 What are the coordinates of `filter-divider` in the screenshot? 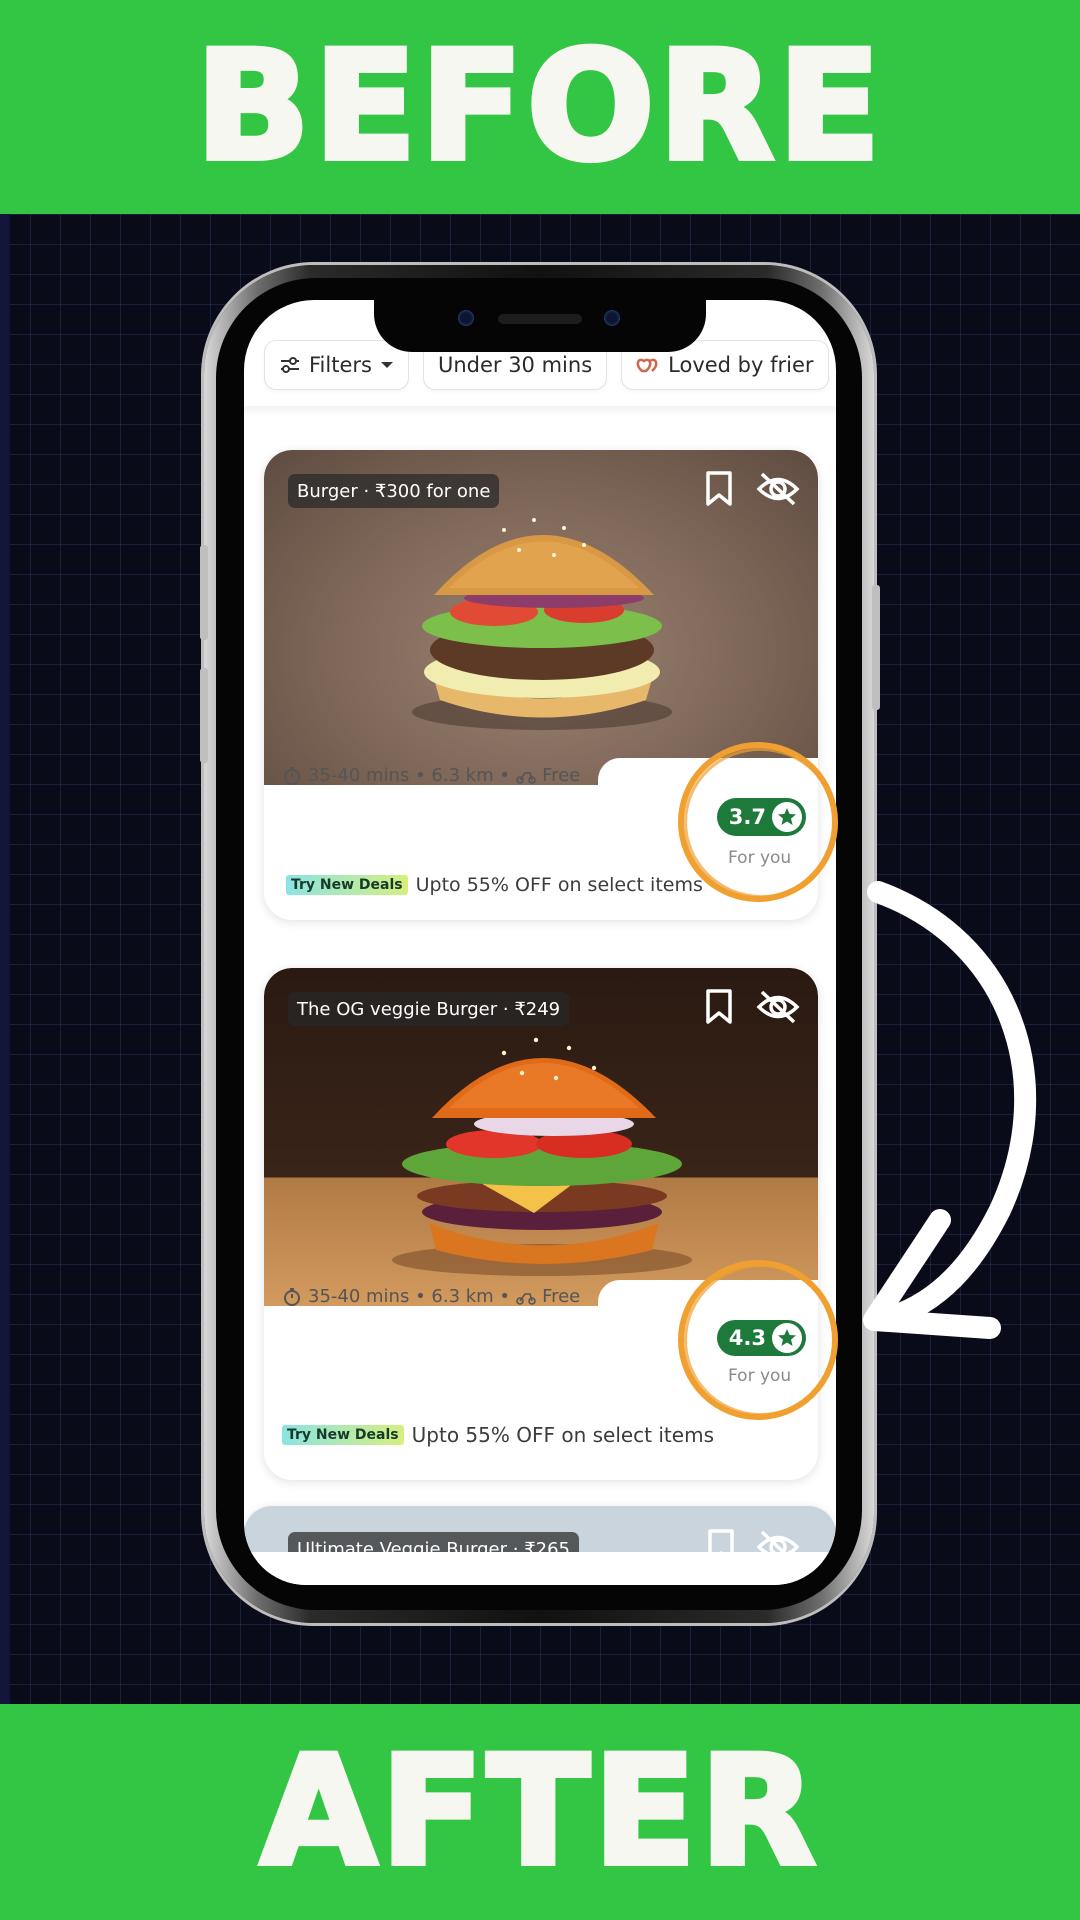 It's located at (540, 411).